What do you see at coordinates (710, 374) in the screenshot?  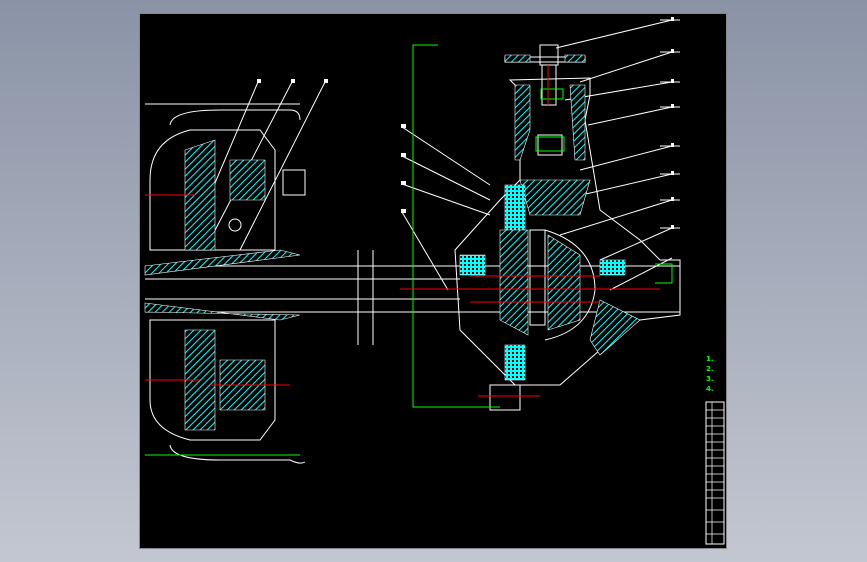 I see `technical-requirements-legend: 1. 2. 3. 4.` at bounding box center [710, 374].